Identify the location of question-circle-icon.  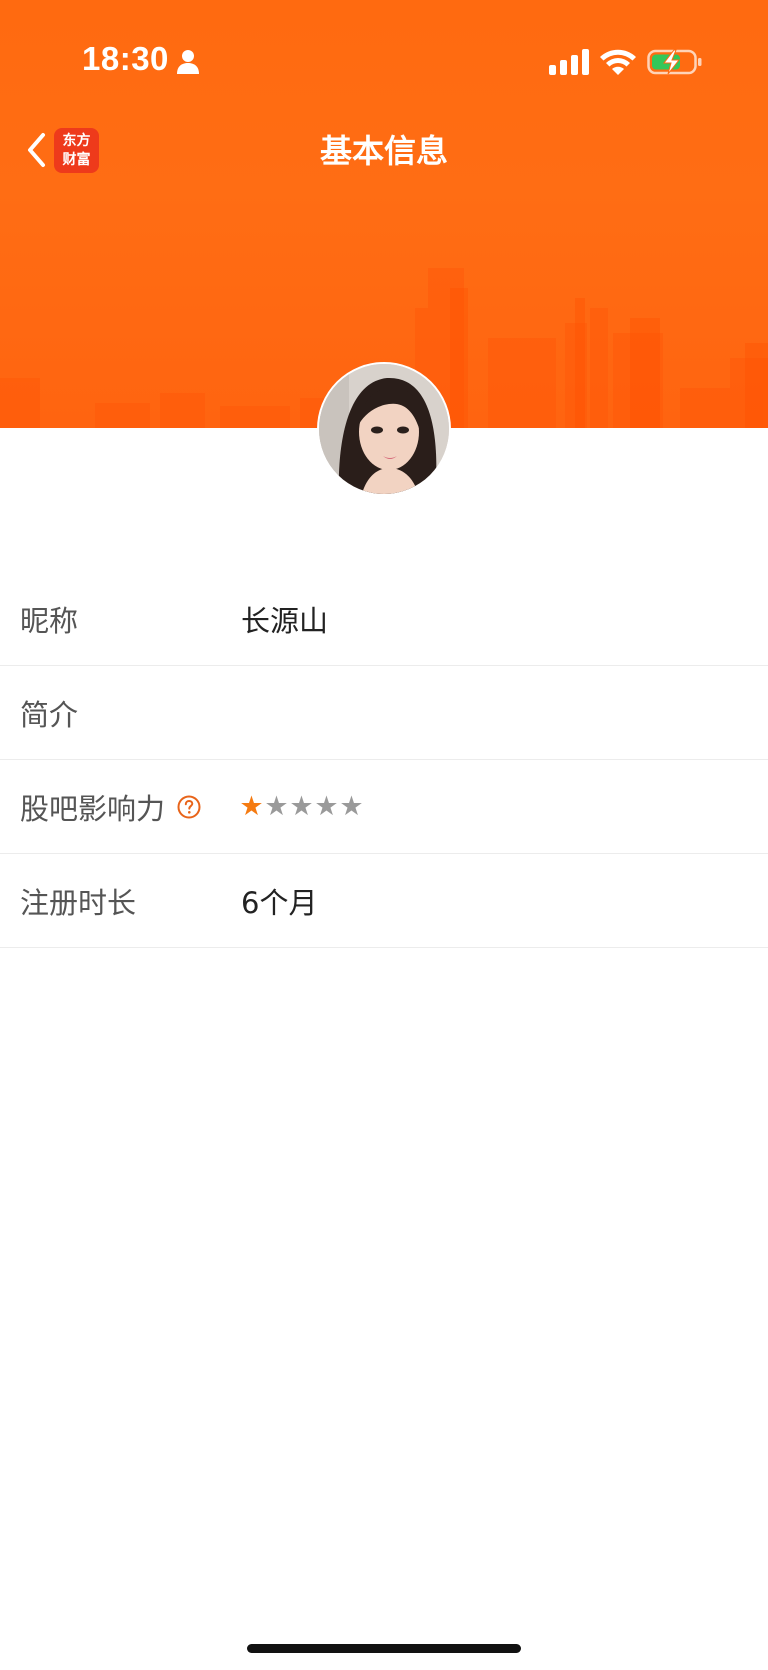
(189, 807).